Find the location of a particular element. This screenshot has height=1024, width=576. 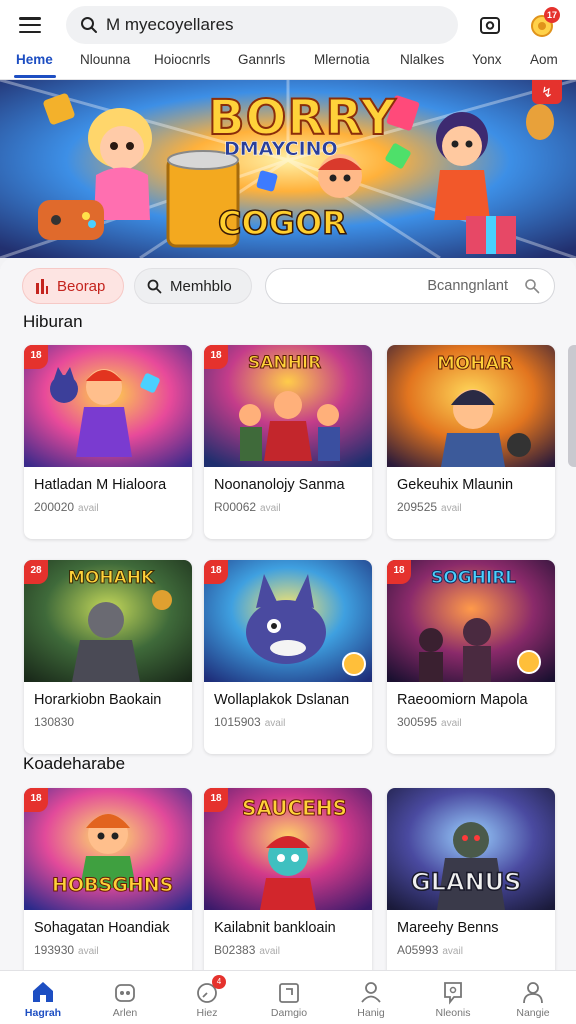

tab-4: Gannrls is located at coordinates (261, 59).